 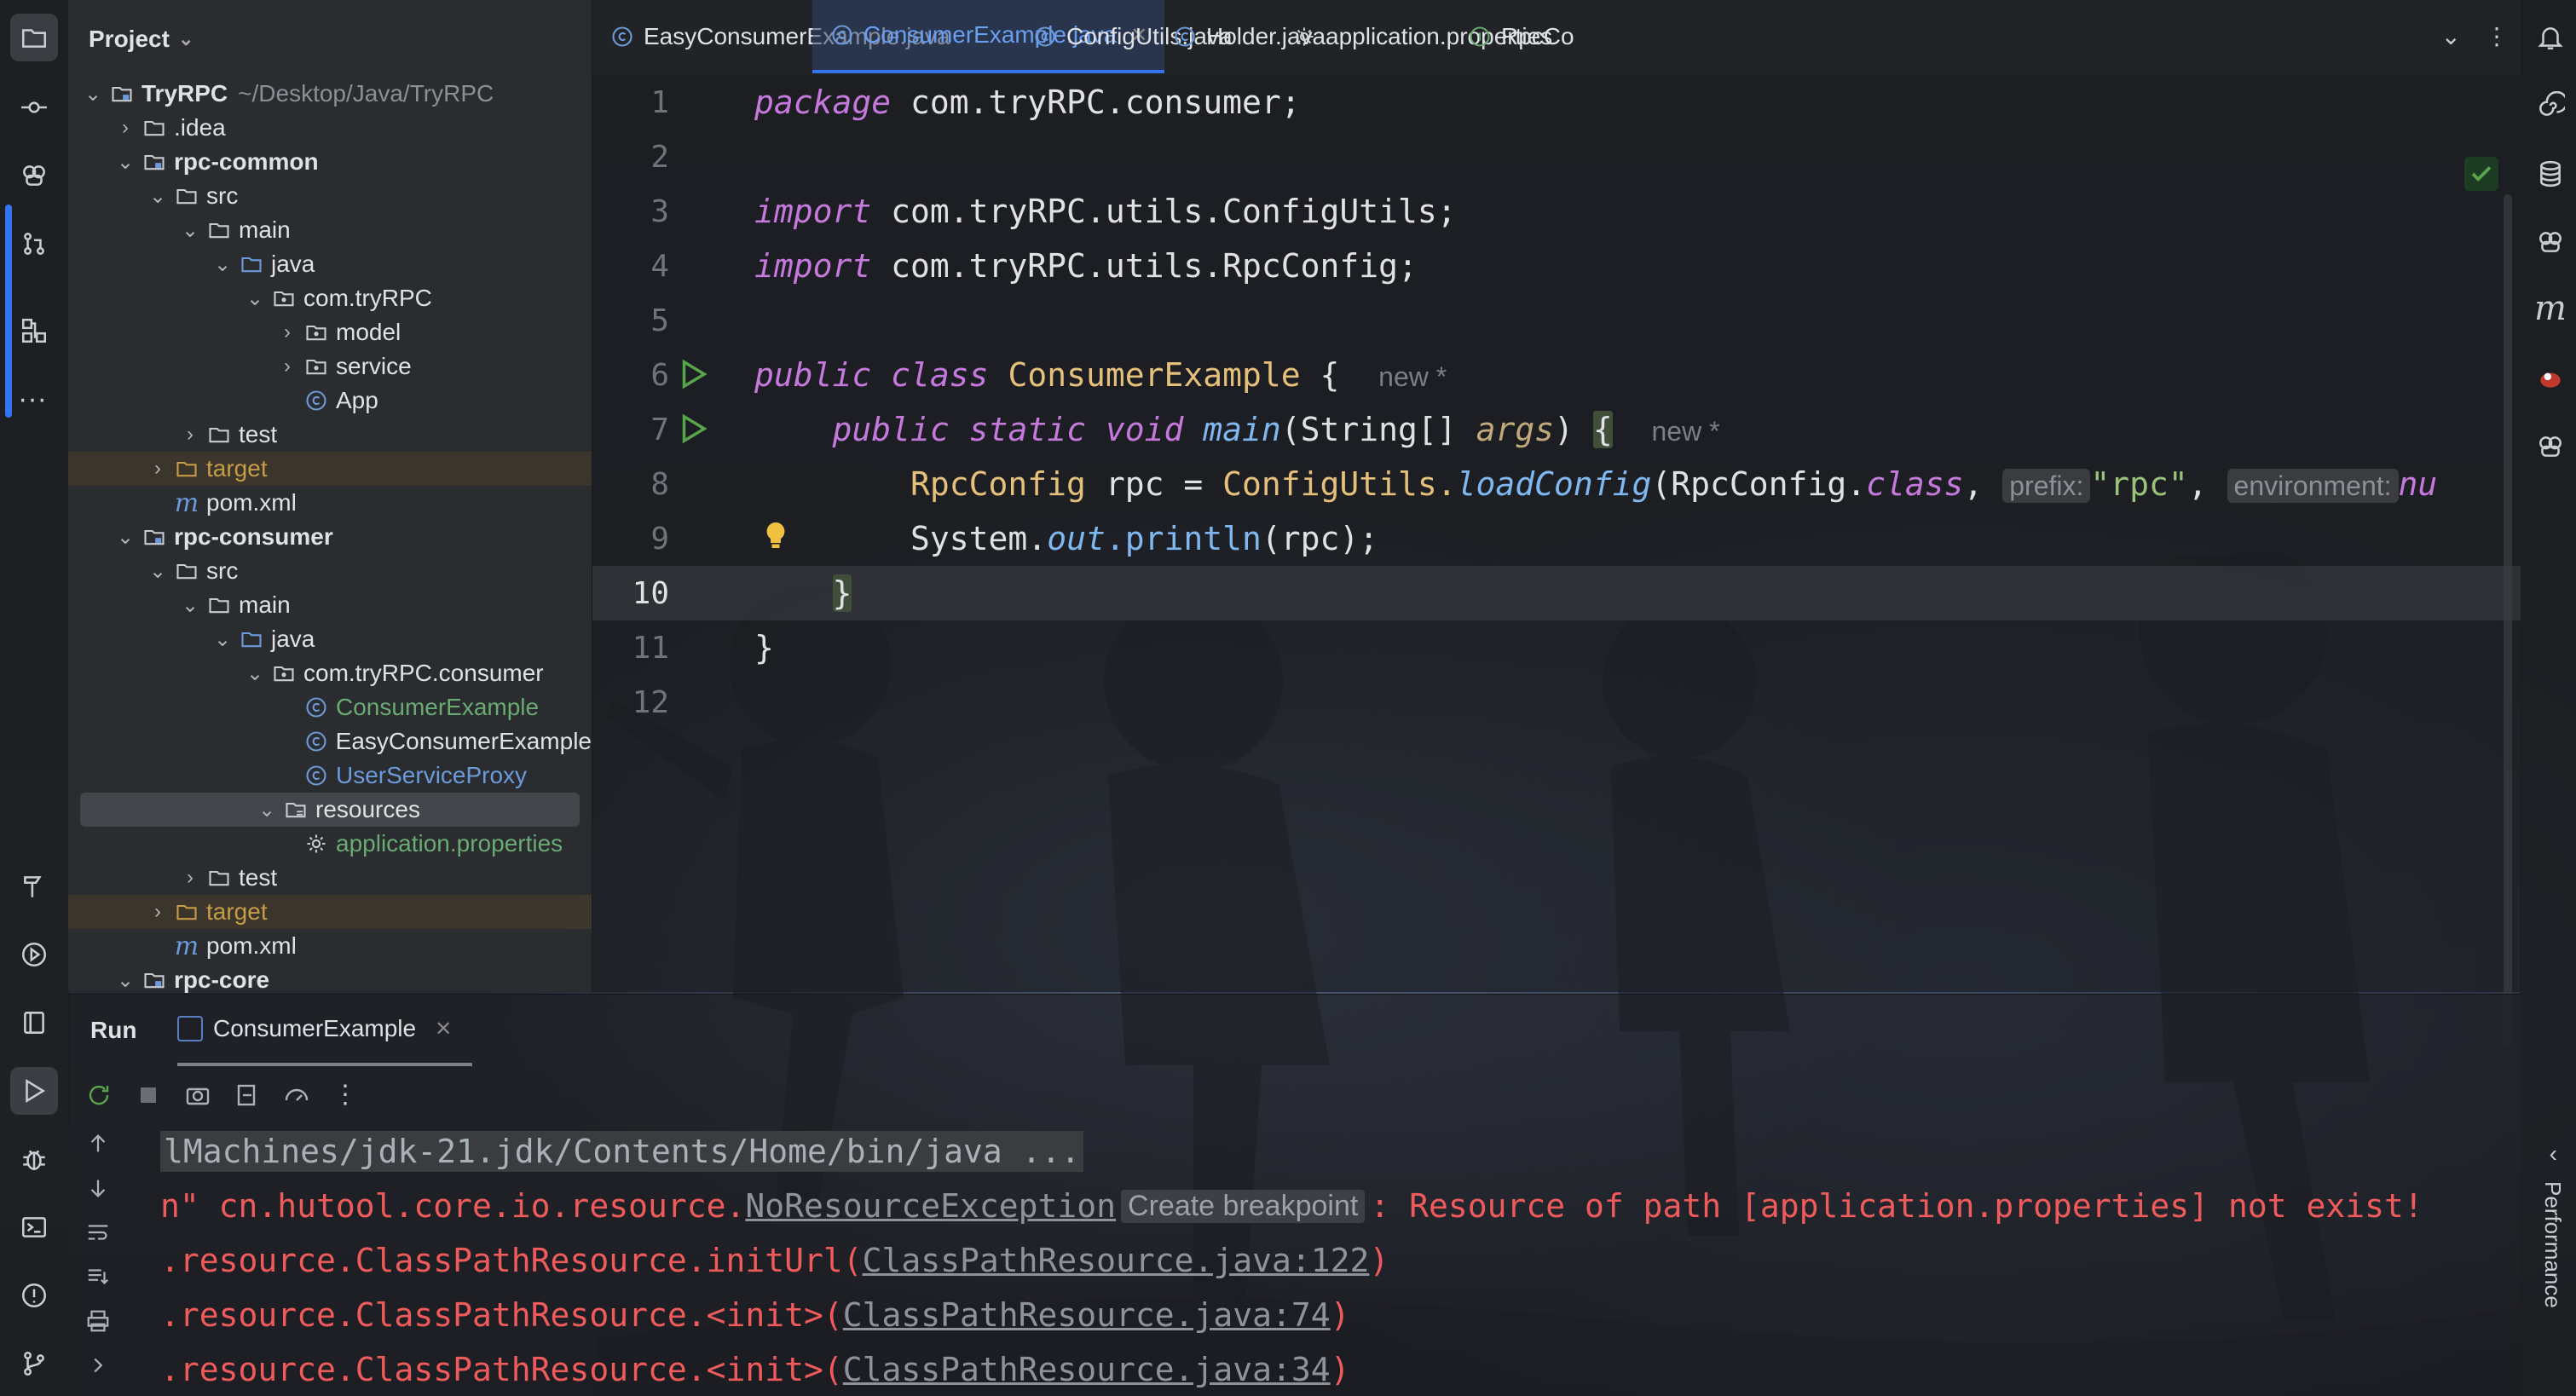 I want to click on terminal-tool-button, so click(x=34, y=1227).